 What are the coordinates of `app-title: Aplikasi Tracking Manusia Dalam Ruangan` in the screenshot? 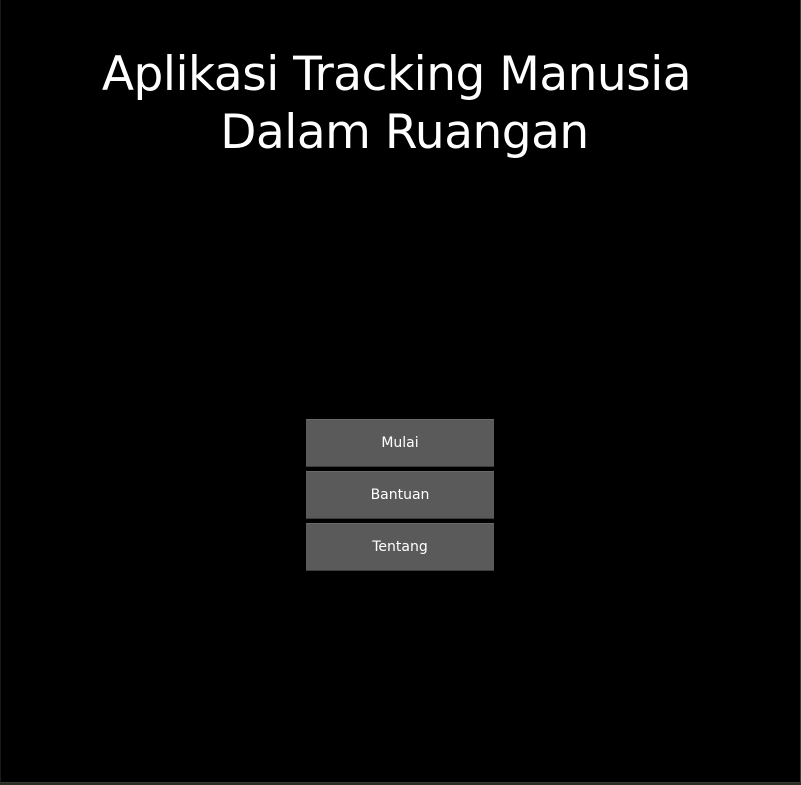 It's located at (400, 104).